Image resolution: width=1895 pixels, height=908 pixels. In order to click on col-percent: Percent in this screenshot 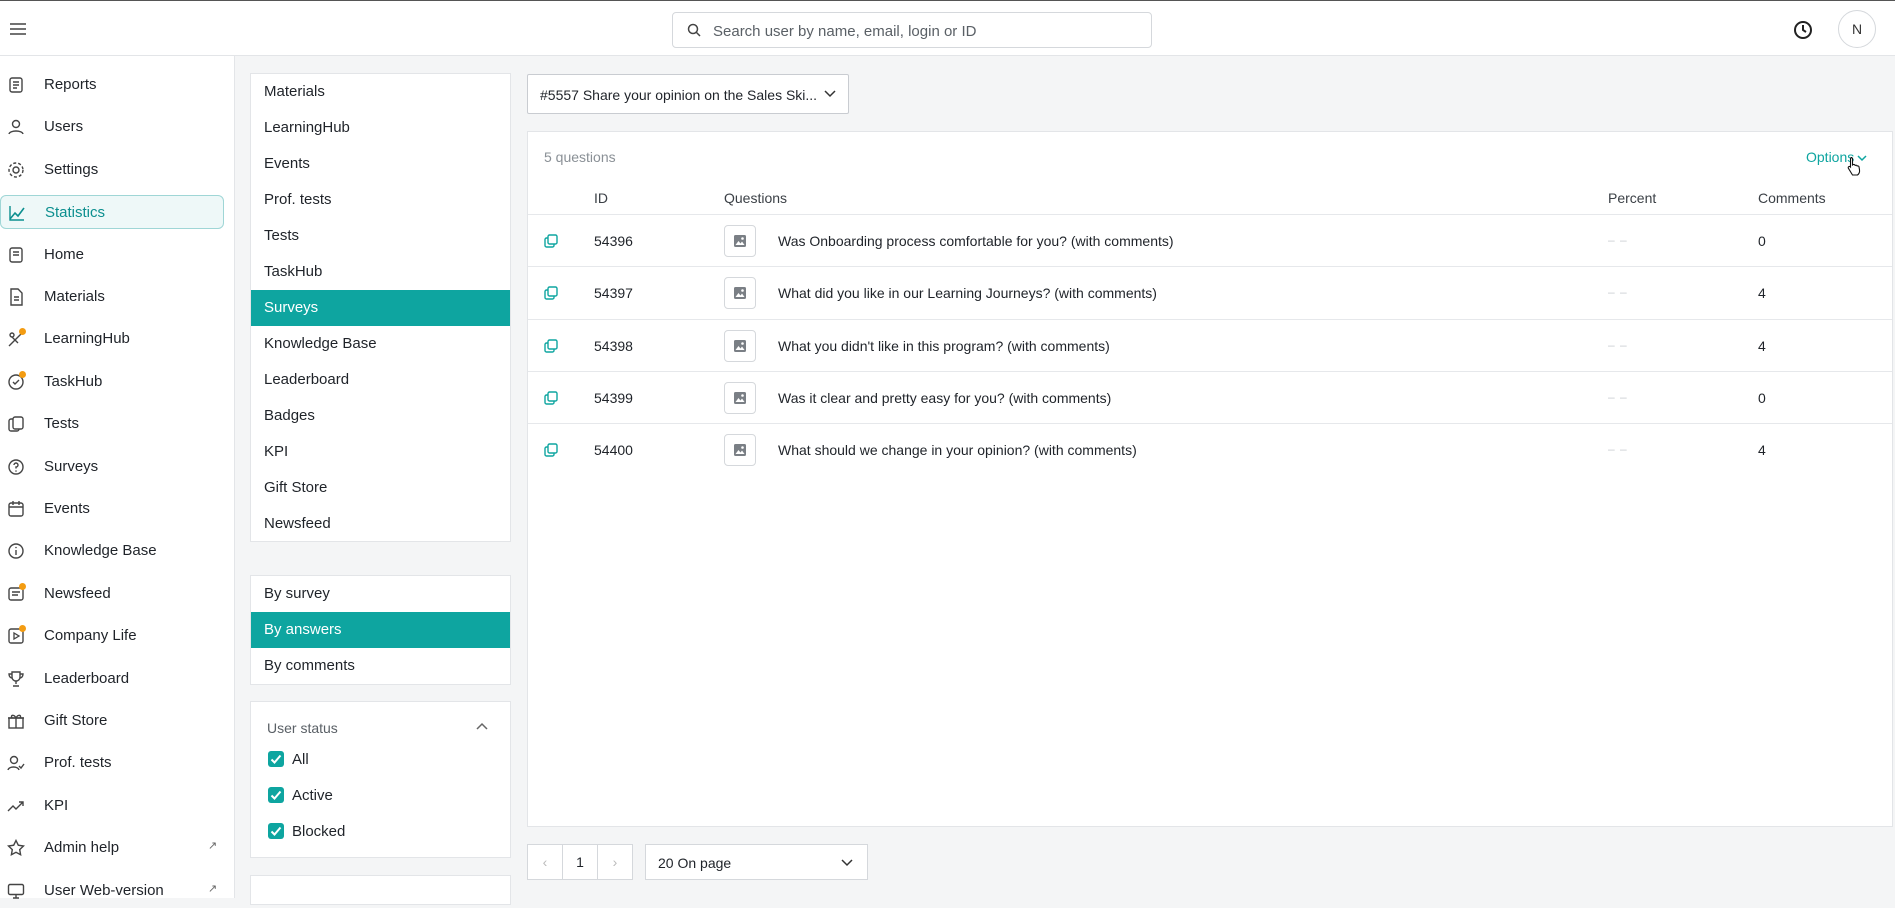, I will do `click(1632, 198)`.